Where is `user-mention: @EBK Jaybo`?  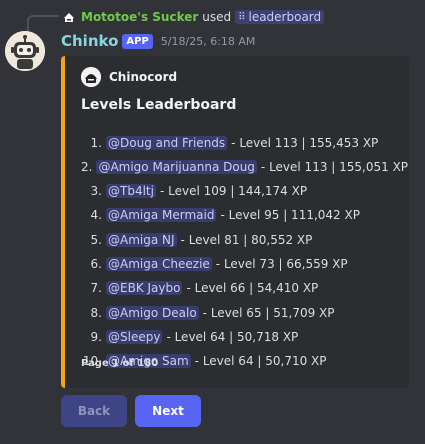
user-mention: @EBK Jaybo is located at coordinates (144, 288).